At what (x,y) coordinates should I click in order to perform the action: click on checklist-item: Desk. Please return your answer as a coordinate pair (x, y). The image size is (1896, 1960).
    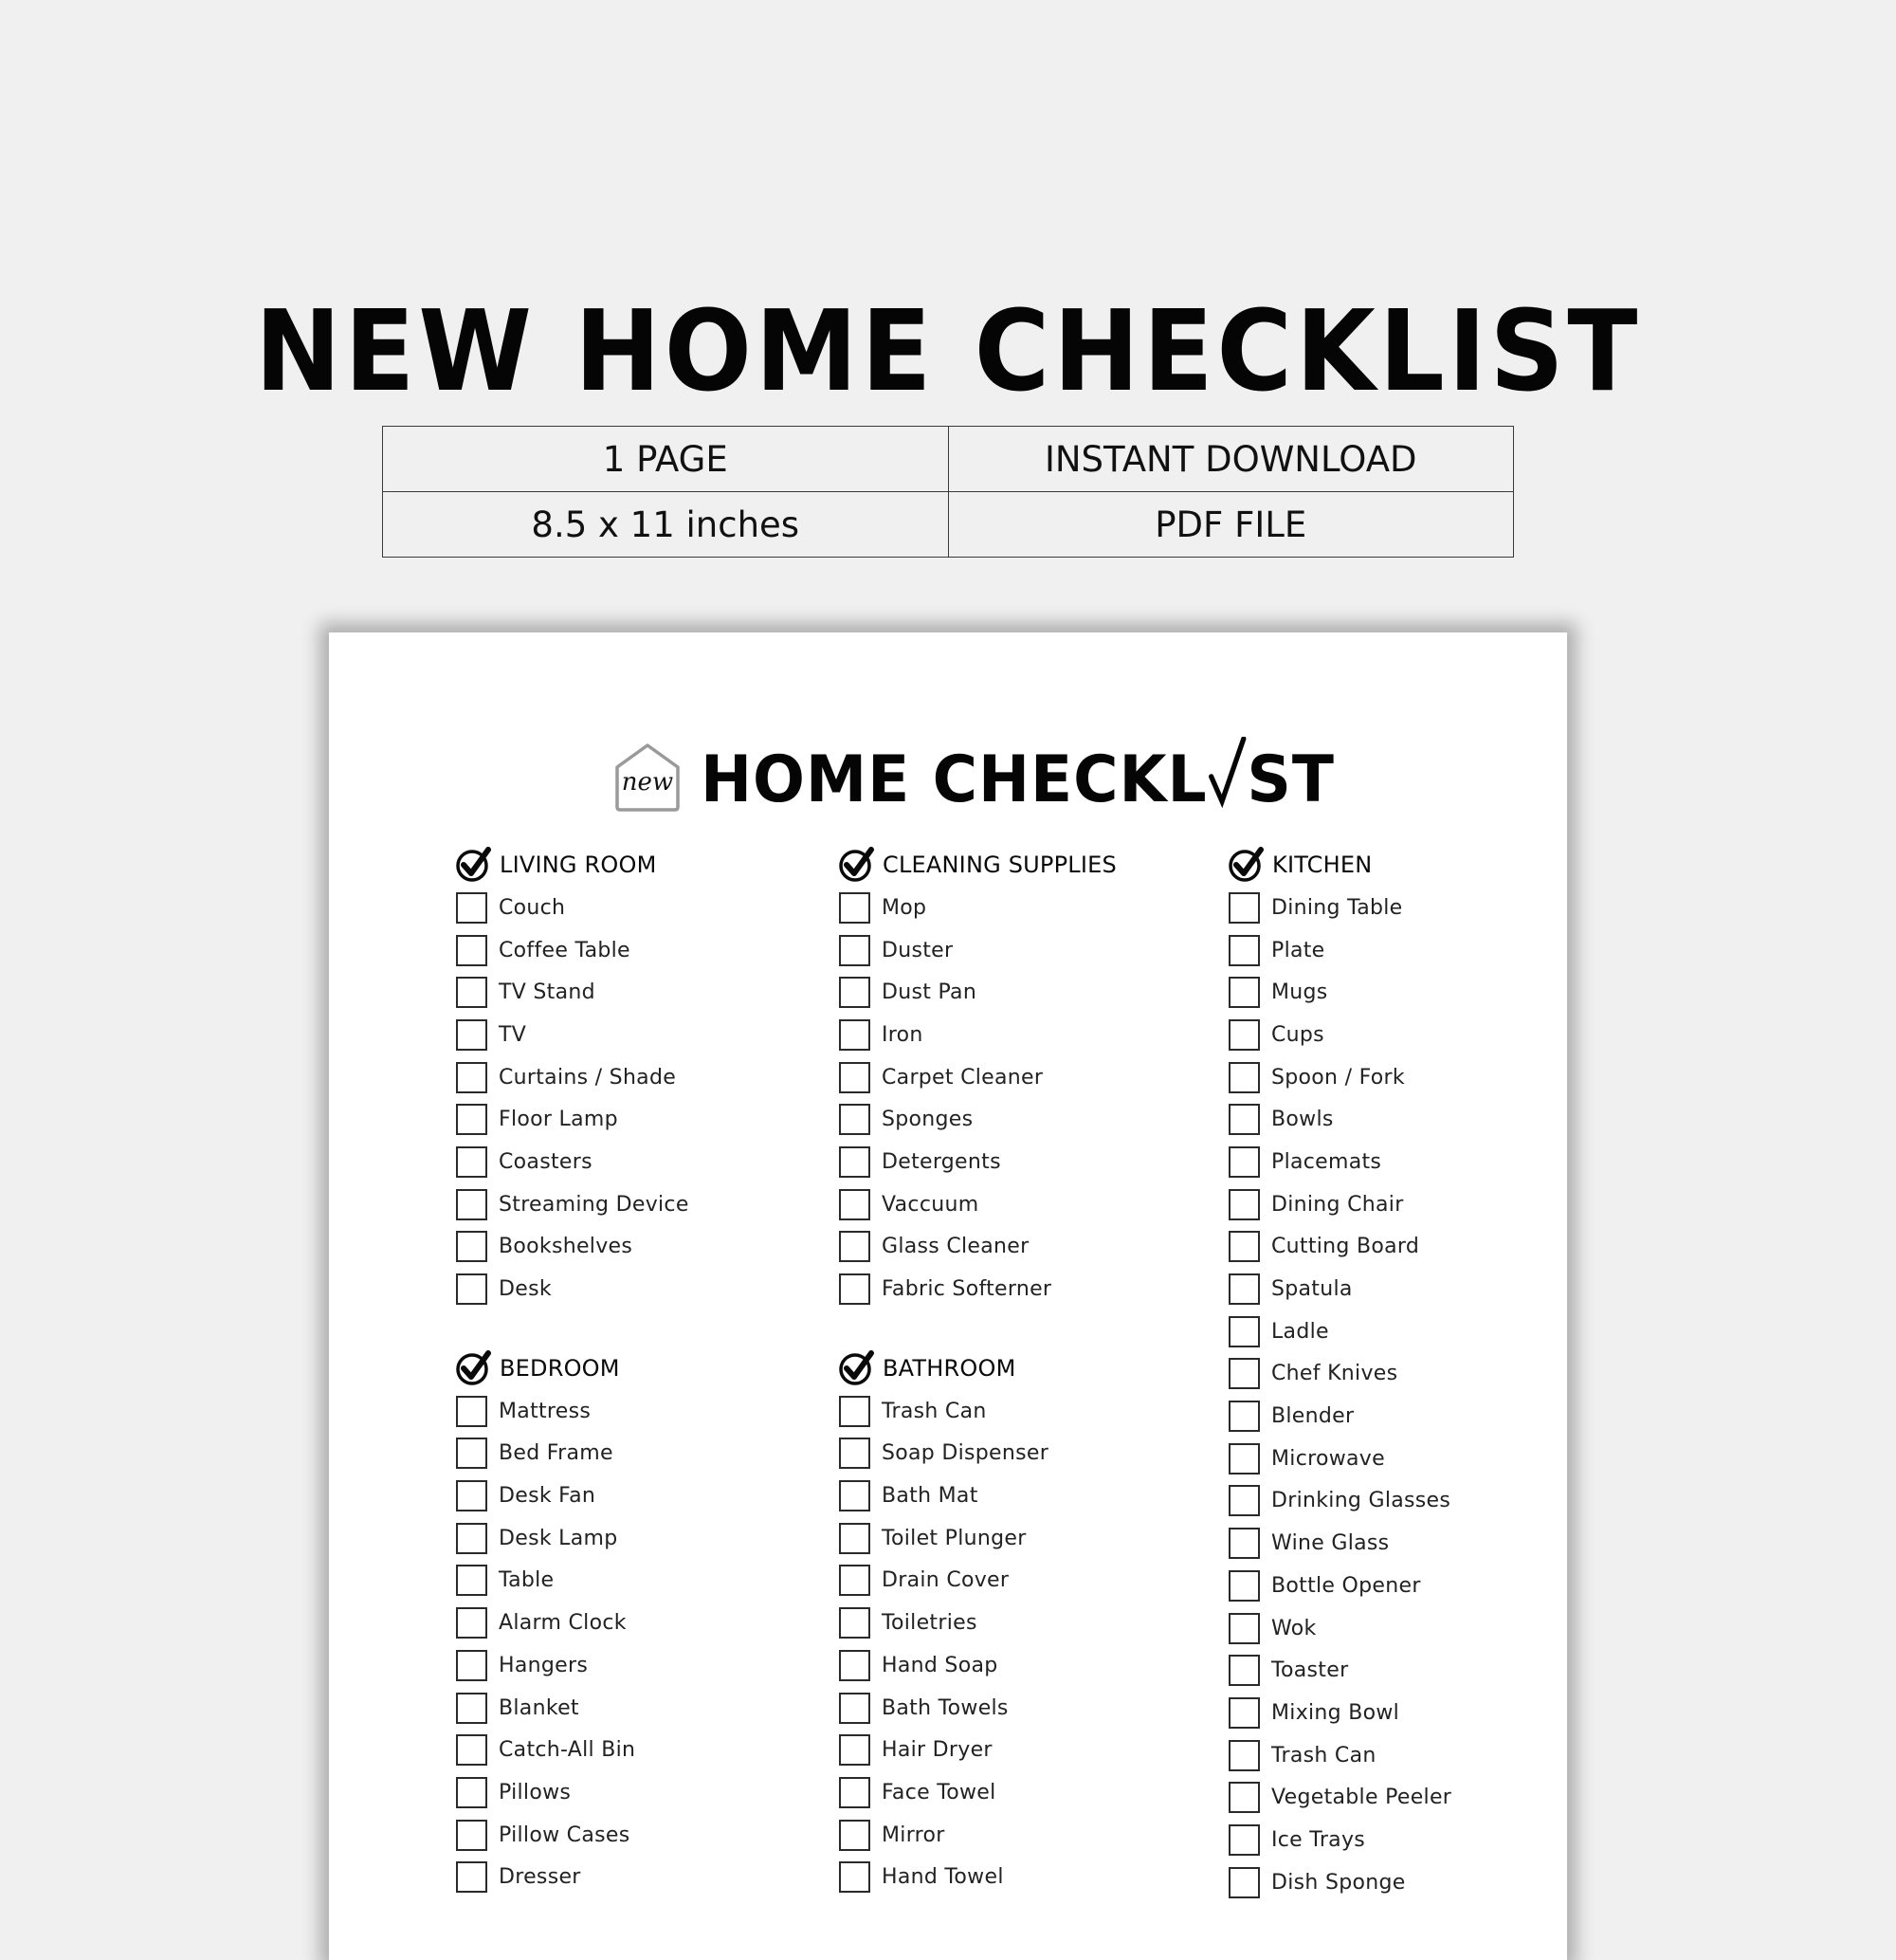
    Looking at the image, I should click on (635, 1289).